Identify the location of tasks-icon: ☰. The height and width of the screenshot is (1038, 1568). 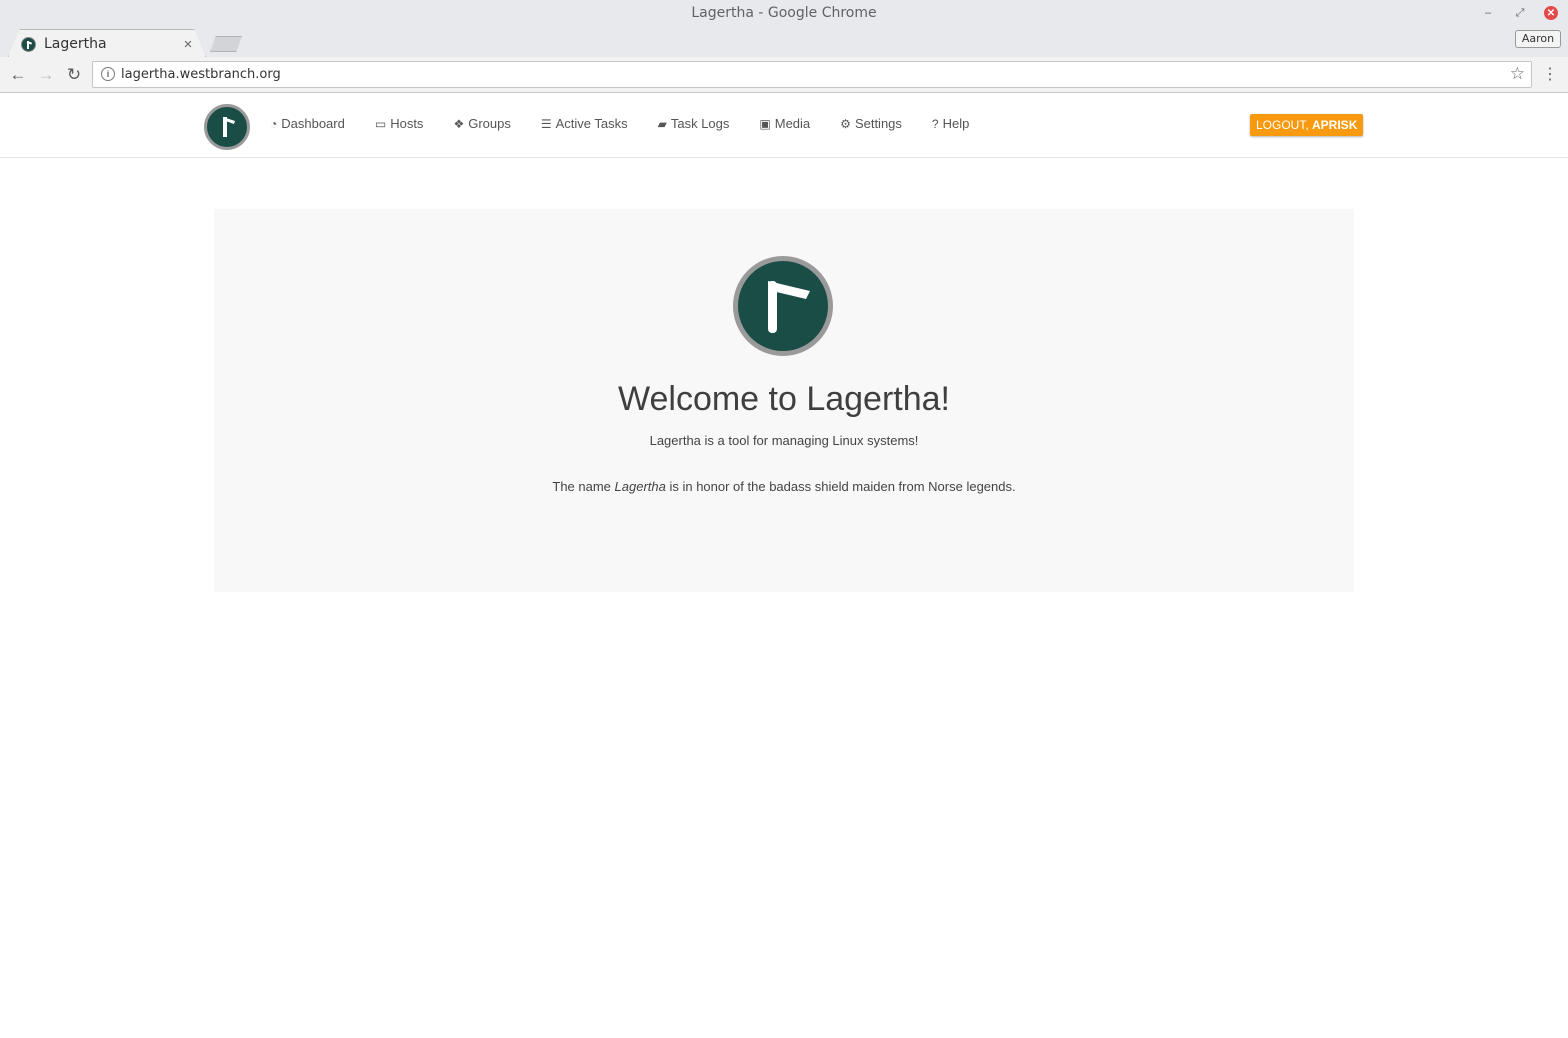
(546, 123).